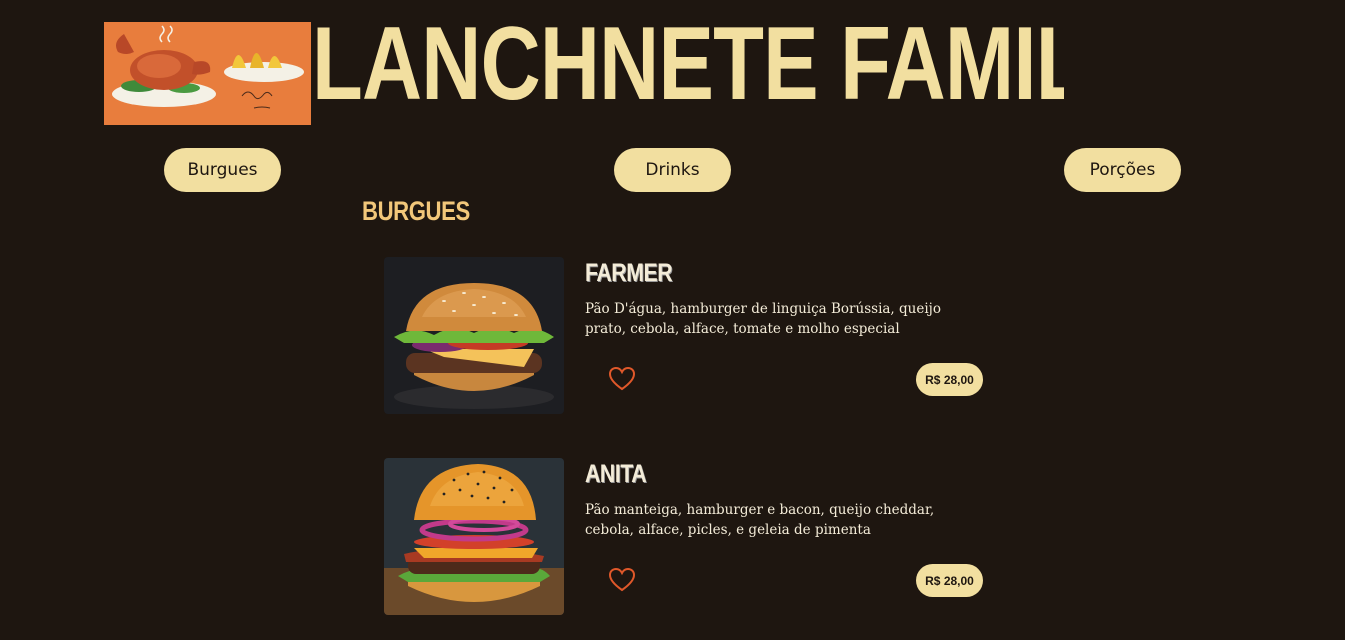 The width and height of the screenshot is (1345, 640). What do you see at coordinates (1122, 170) in the screenshot?
I see `nav-button-porcoes: Porções` at bounding box center [1122, 170].